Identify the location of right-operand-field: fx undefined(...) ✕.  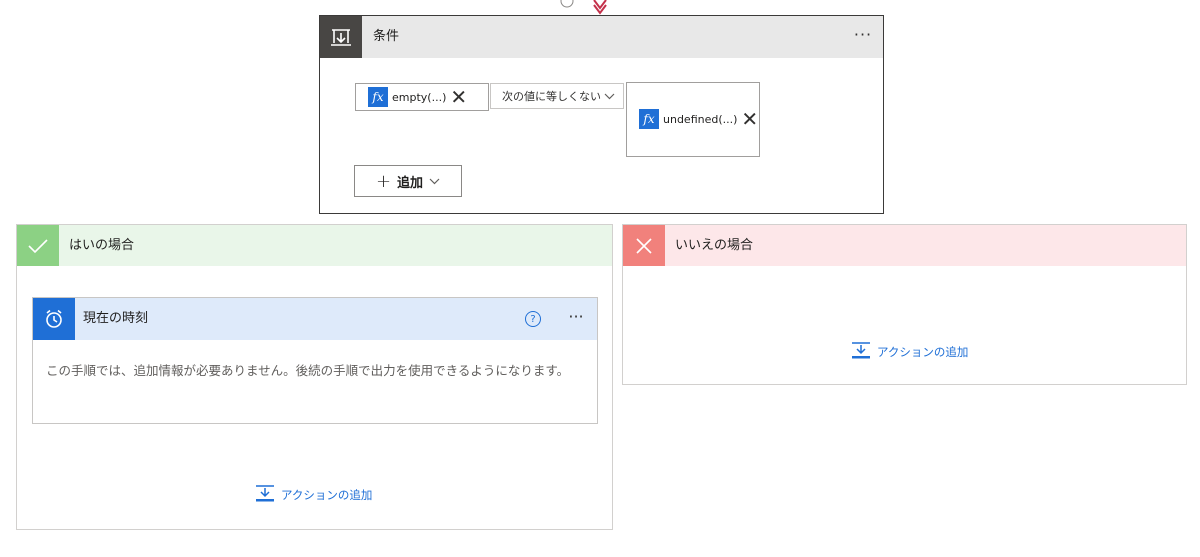
(693, 119).